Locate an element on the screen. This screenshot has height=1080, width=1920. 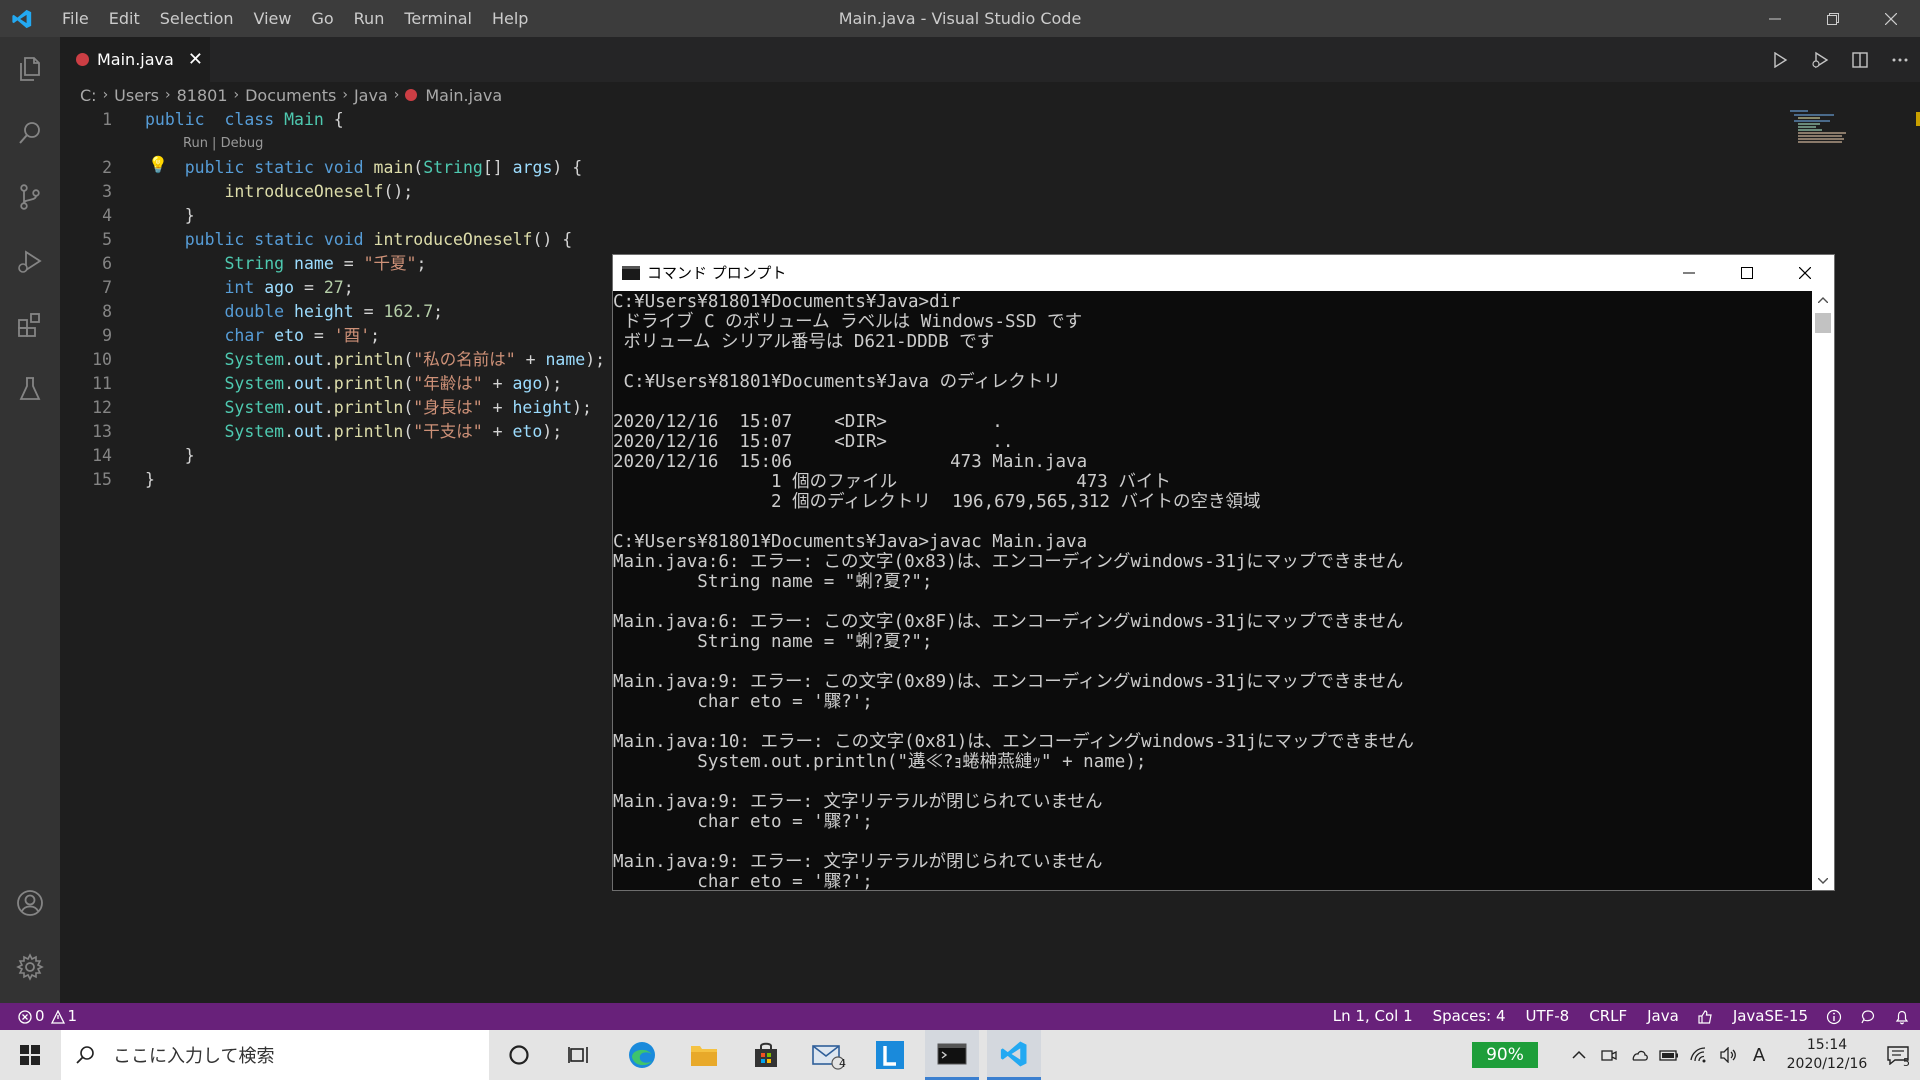
minimap is located at coordinates (1840, 128).